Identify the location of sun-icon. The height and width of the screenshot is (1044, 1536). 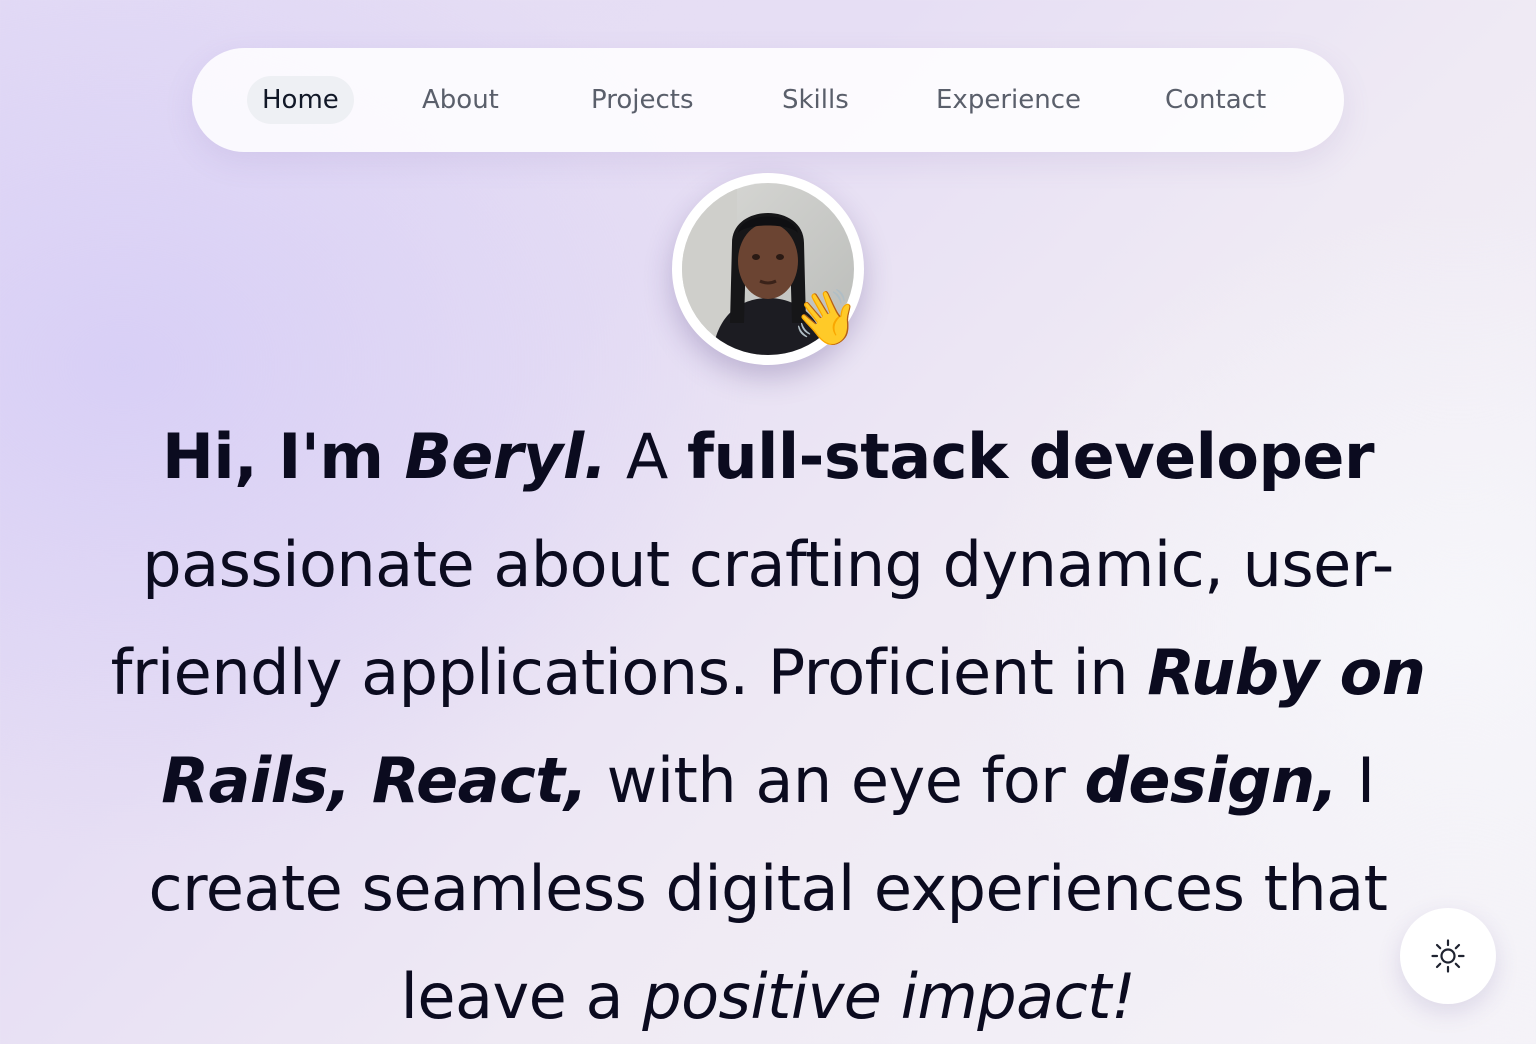
(1448, 956).